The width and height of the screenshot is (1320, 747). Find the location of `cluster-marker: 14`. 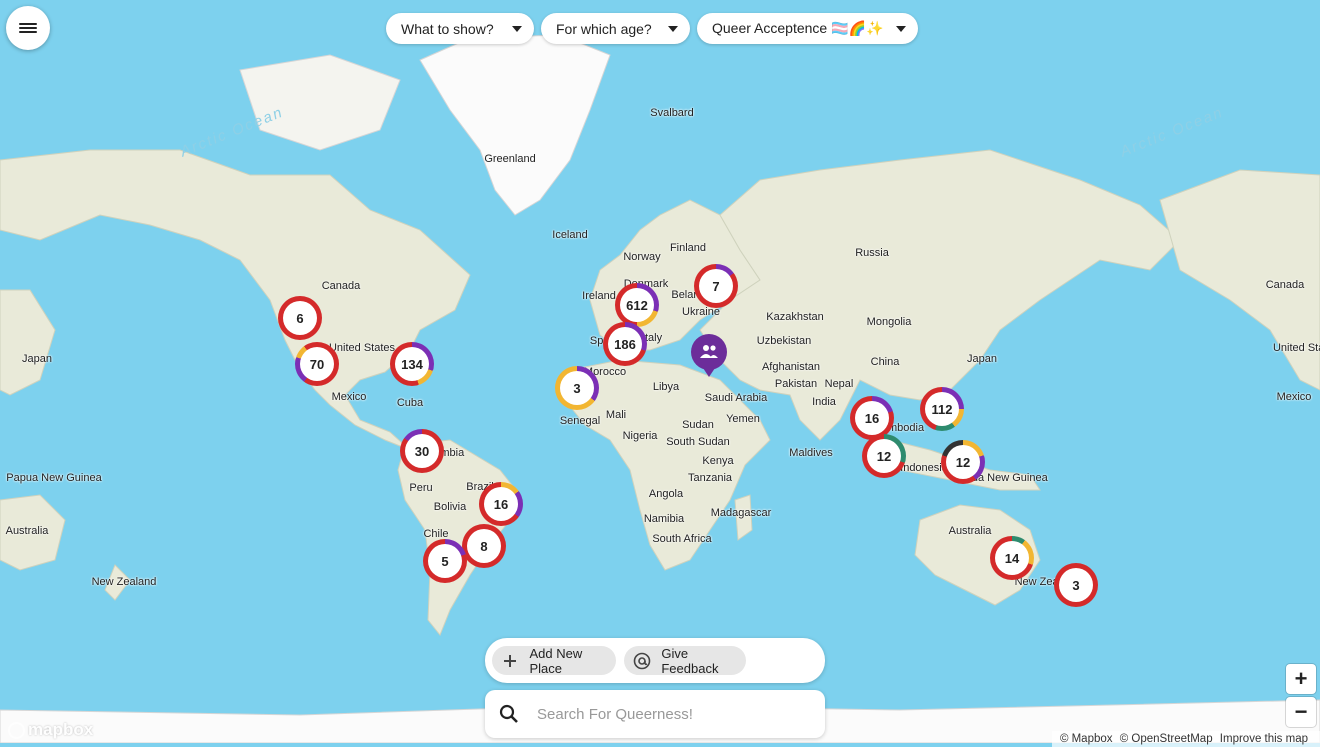

cluster-marker: 14 is located at coordinates (1012, 558).